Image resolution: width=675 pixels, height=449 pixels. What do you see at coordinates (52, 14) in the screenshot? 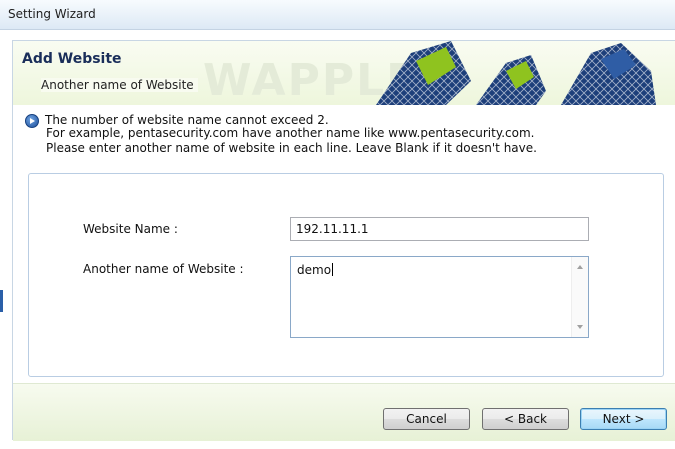
I see `window-title: Setting Wizard` at bounding box center [52, 14].